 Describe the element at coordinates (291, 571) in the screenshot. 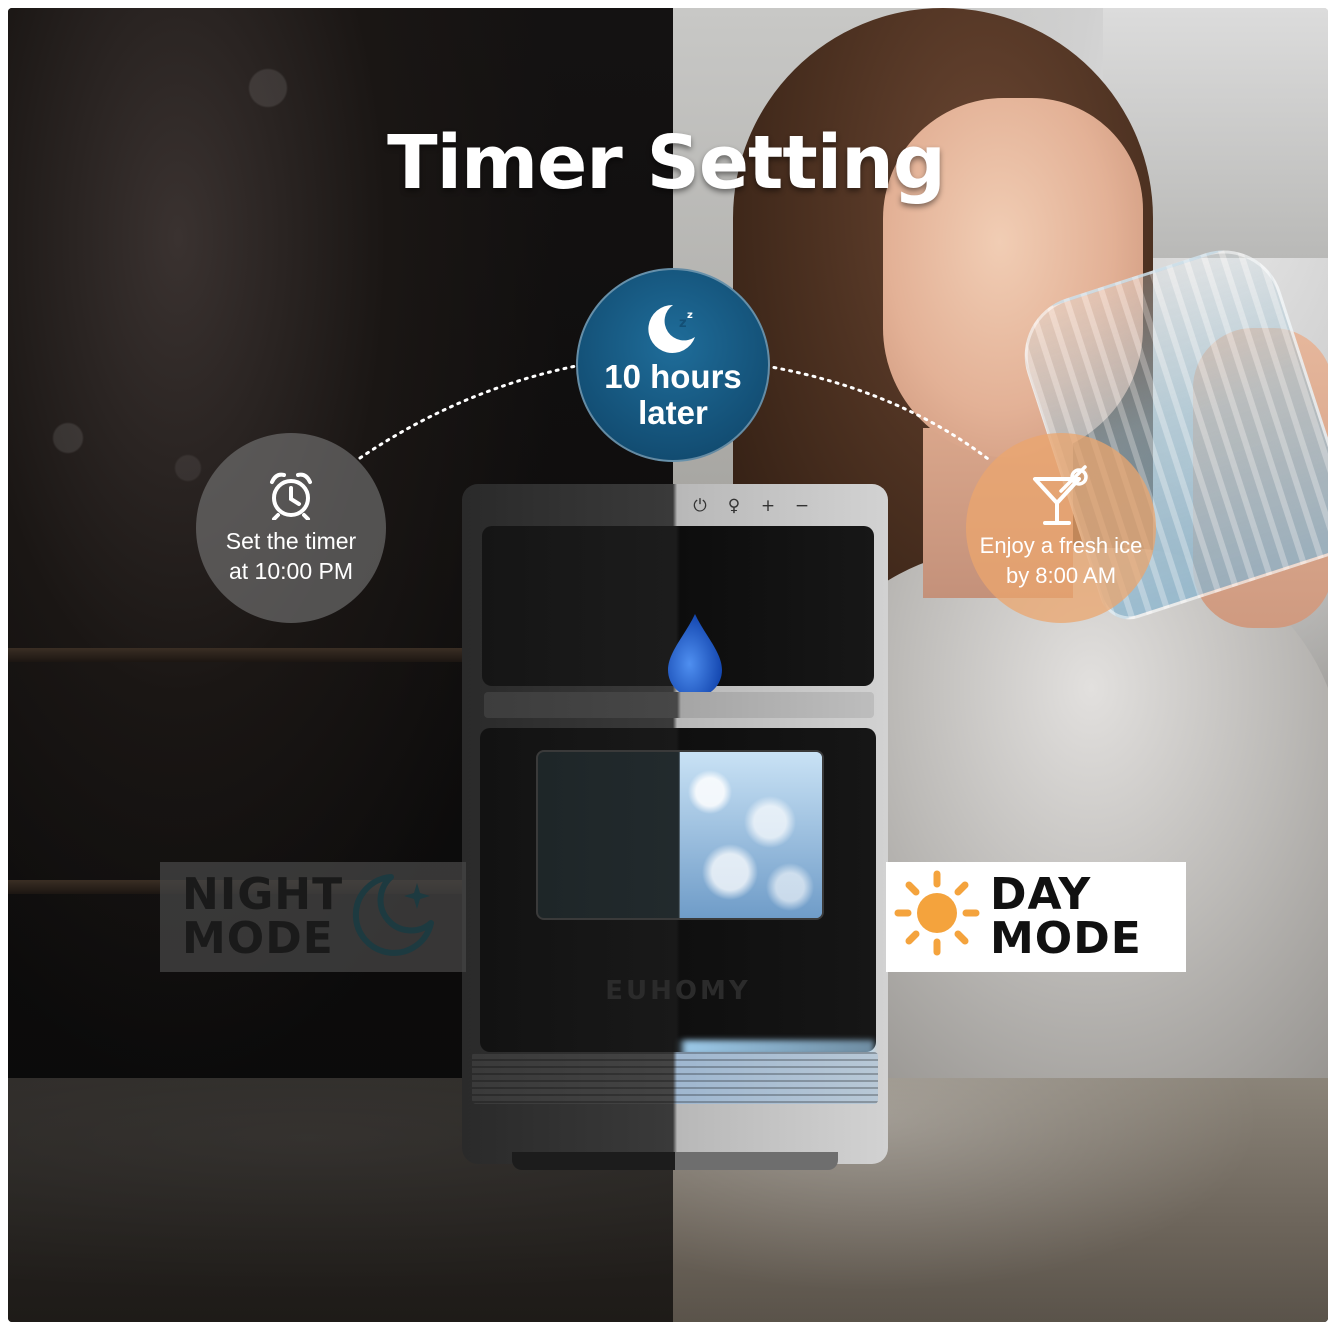

I see `timer-start-line2: at 10:00 PM` at that location.